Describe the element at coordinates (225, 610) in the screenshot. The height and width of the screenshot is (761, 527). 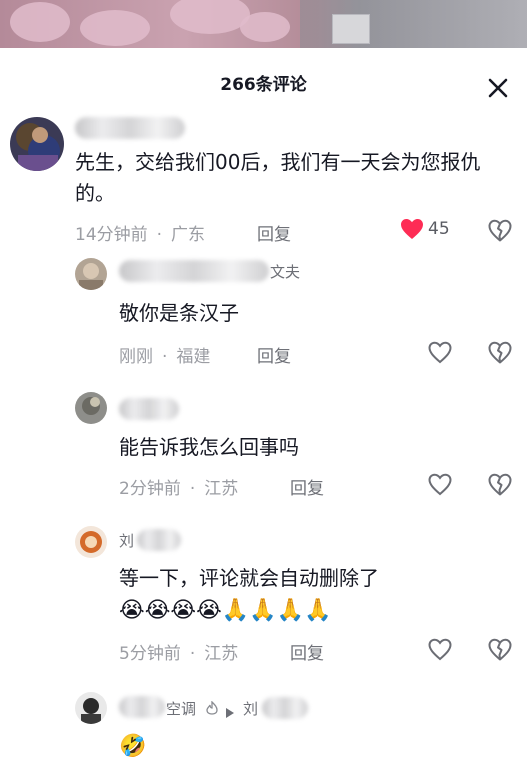
I see `crying-pray-emojis: 😭😭😭😭🙏🙏🙏🙏` at that location.